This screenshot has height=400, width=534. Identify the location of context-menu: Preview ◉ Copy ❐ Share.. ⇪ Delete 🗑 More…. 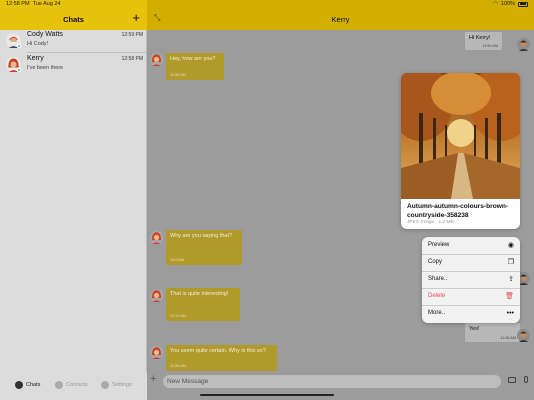
(471, 280).